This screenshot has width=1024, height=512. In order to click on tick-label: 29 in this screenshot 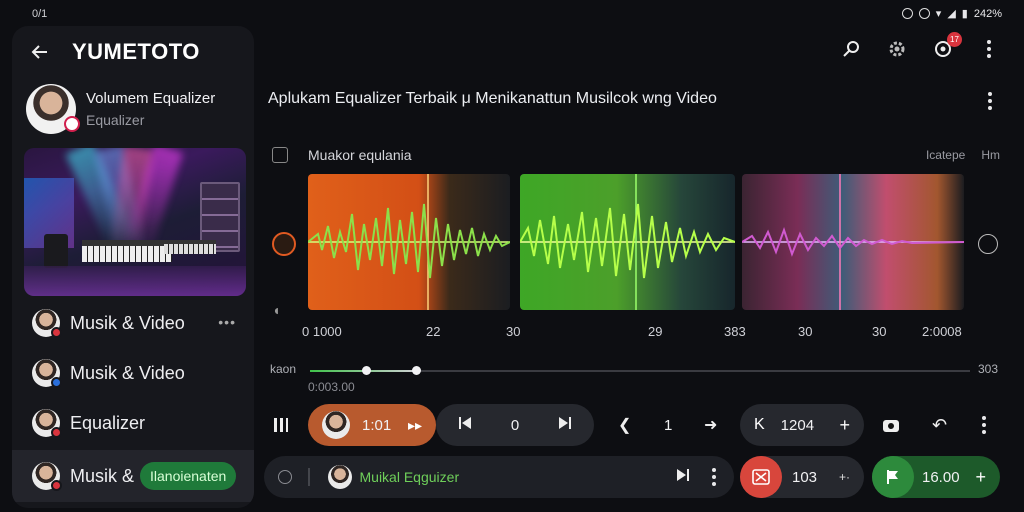, I will do `click(655, 331)`.